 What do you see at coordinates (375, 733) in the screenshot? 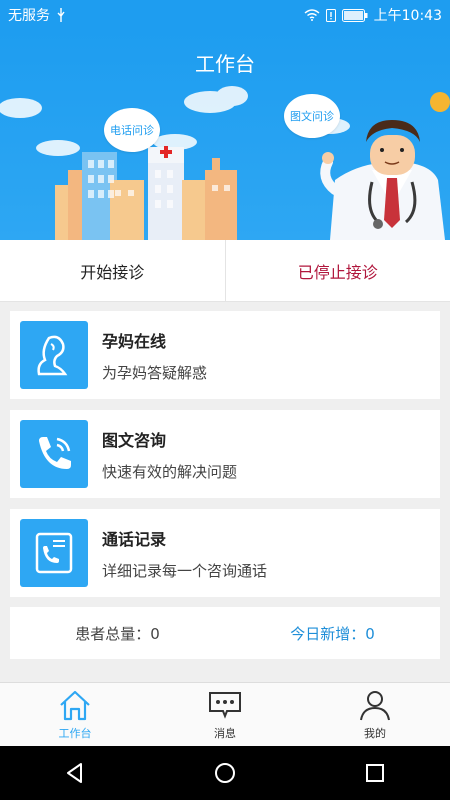
I see `tab-label: 我的` at bounding box center [375, 733].